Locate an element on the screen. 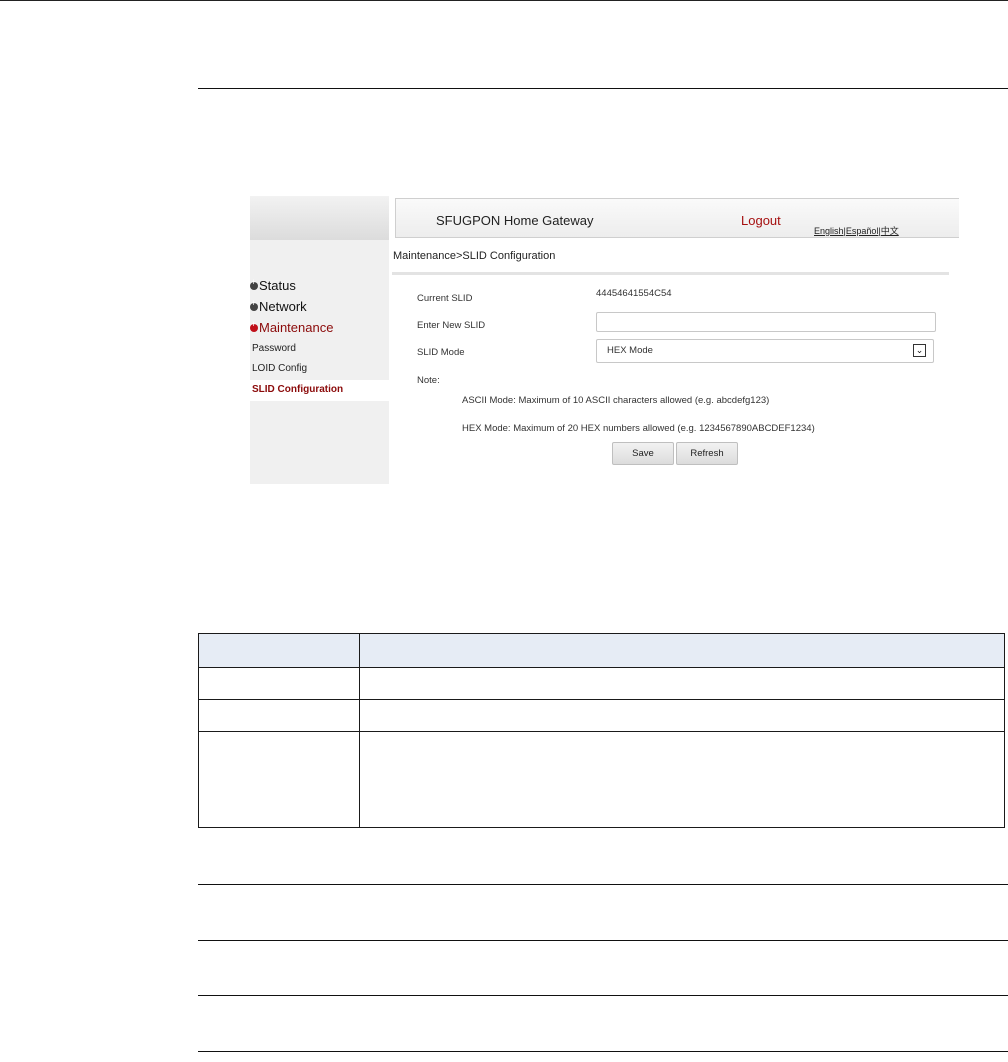  nav-slid-configuration: SLID Configuration is located at coordinates (297, 389).